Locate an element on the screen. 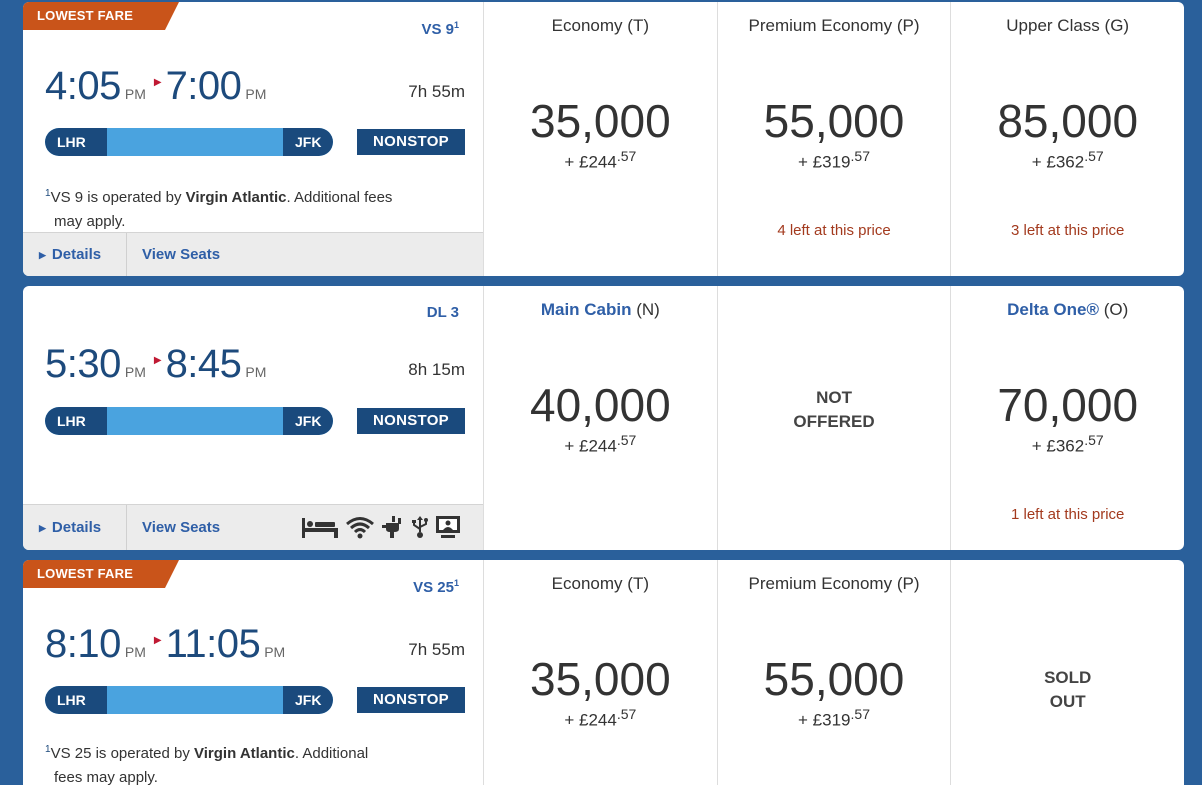  flight-number: VS 251 is located at coordinates (436, 587).